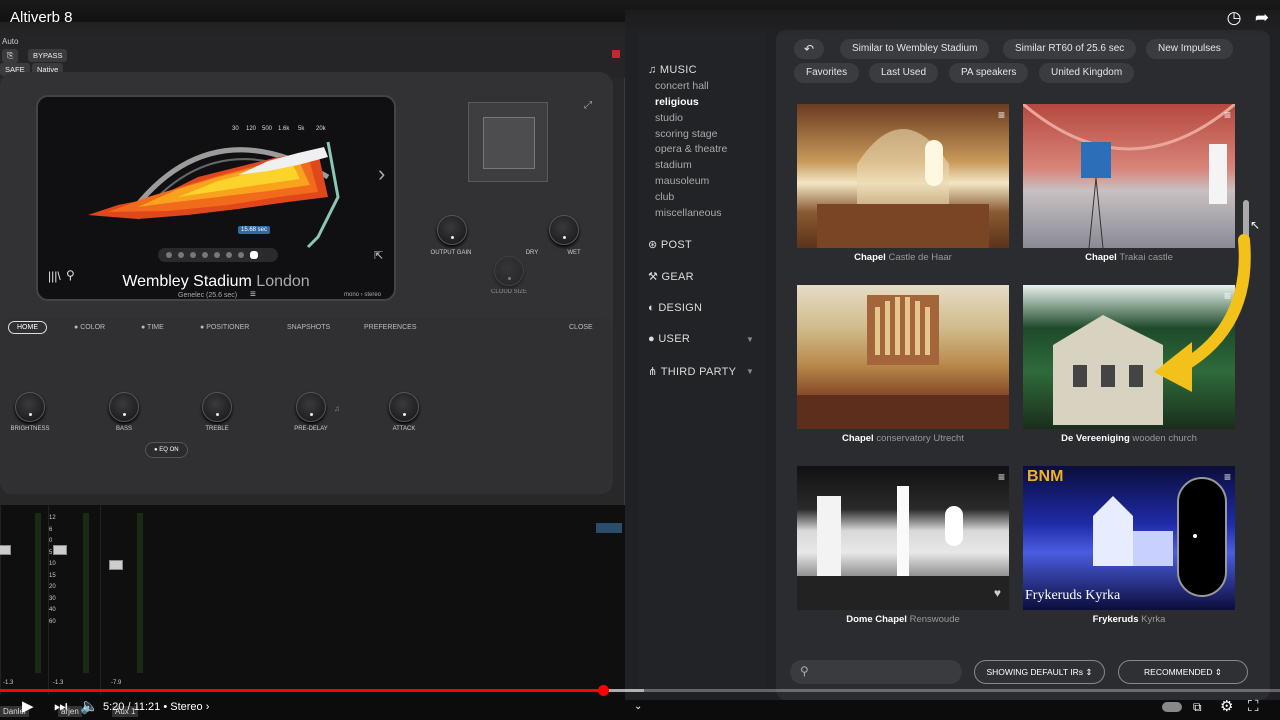 The height and width of the screenshot is (720, 1280). What do you see at coordinates (638, 707) in the screenshot?
I see `chevron-down-icon: ⌄` at bounding box center [638, 707].